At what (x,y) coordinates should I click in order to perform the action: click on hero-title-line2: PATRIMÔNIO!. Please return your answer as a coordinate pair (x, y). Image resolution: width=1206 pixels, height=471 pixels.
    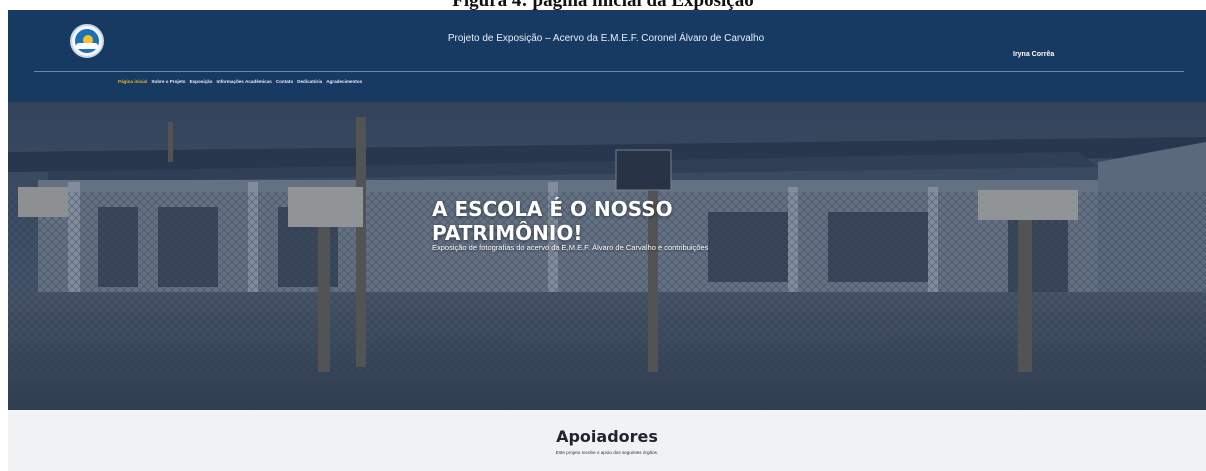
    Looking at the image, I should click on (507, 233).